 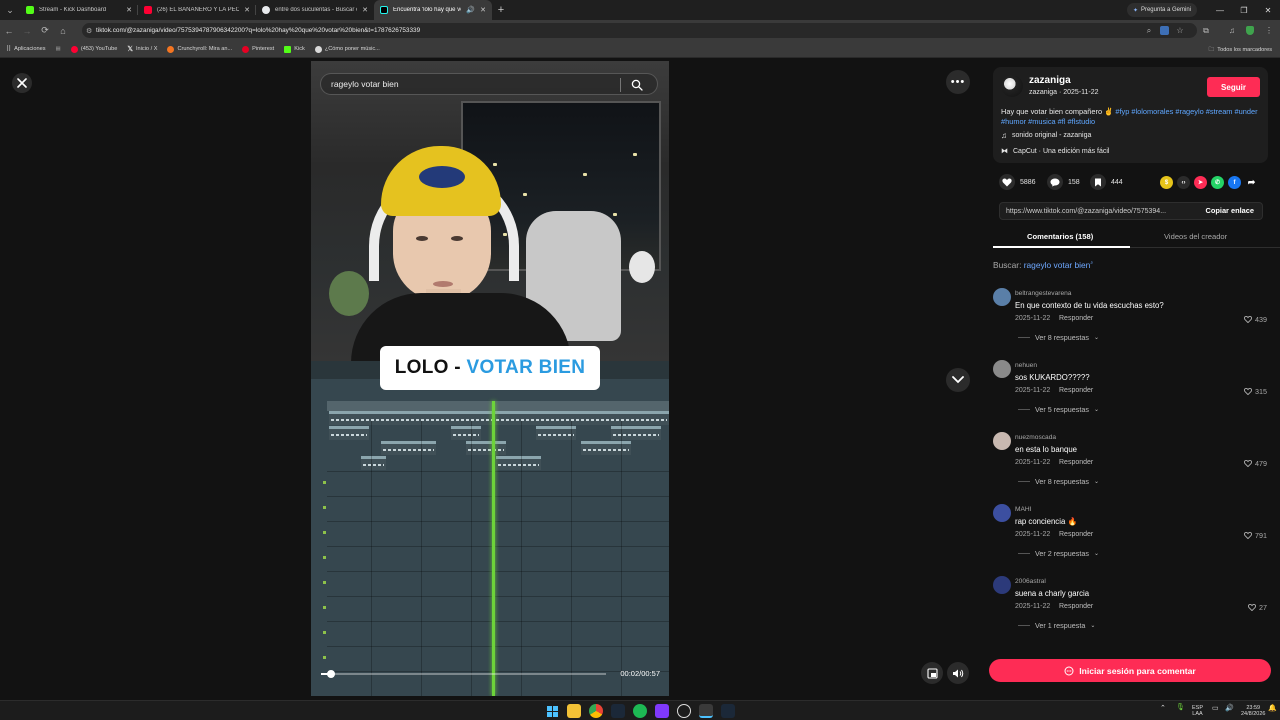 I want to click on close-player-button, so click(x=22, y=83).